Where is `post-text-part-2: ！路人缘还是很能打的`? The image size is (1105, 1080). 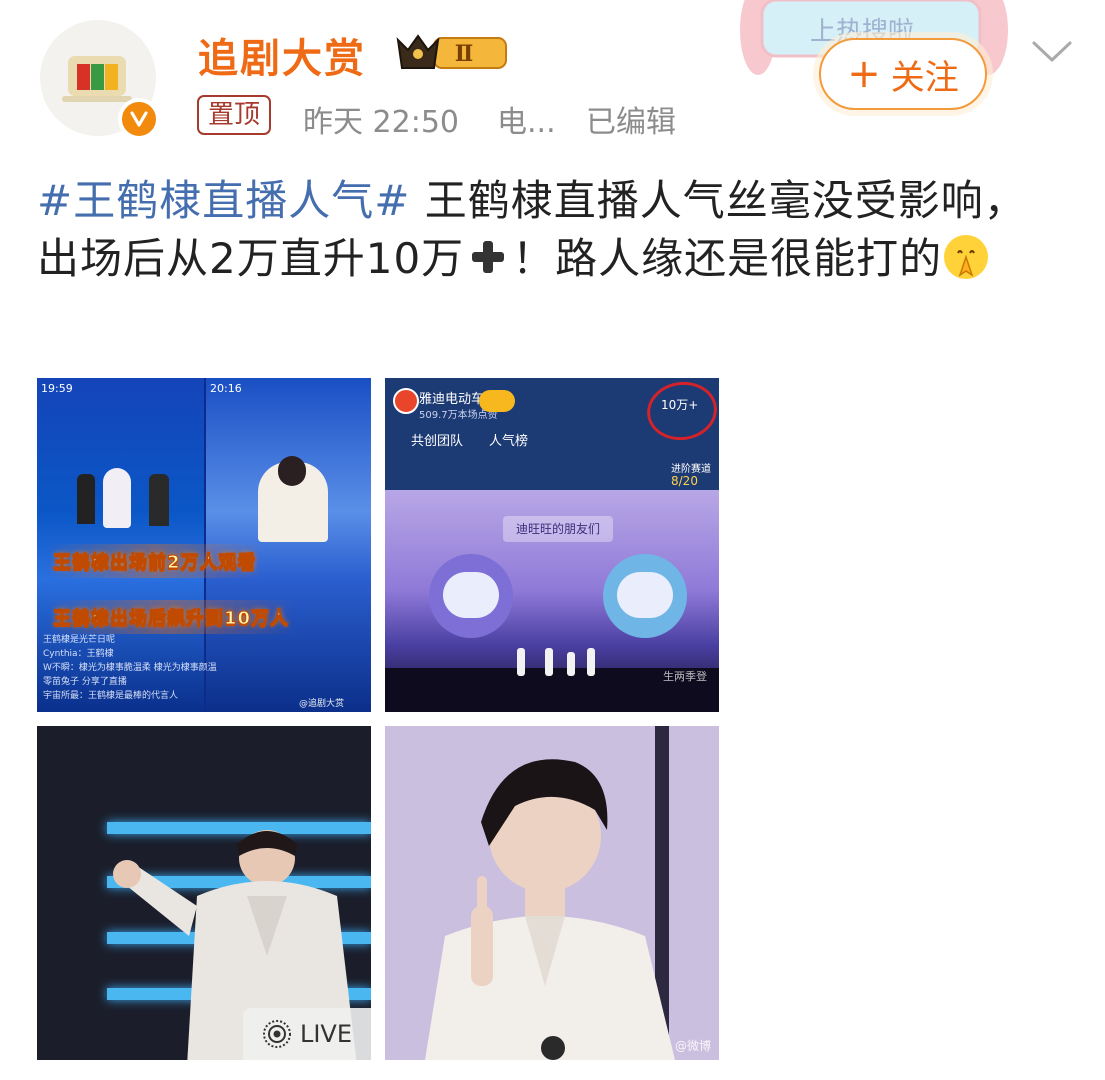
post-text-part-2: ！路人缘还是很能打的 is located at coordinates (727, 258).